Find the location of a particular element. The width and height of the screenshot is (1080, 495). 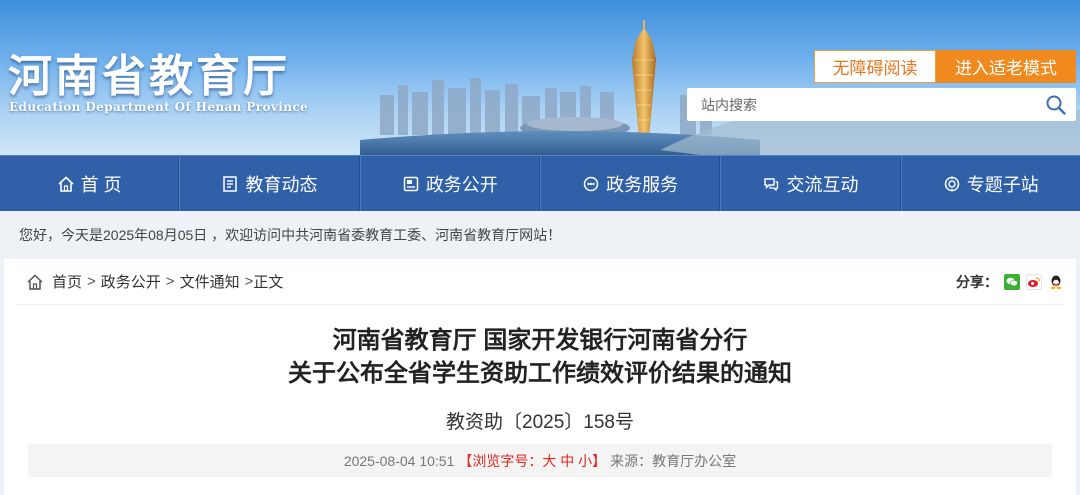

topic-icon is located at coordinates (952, 183).